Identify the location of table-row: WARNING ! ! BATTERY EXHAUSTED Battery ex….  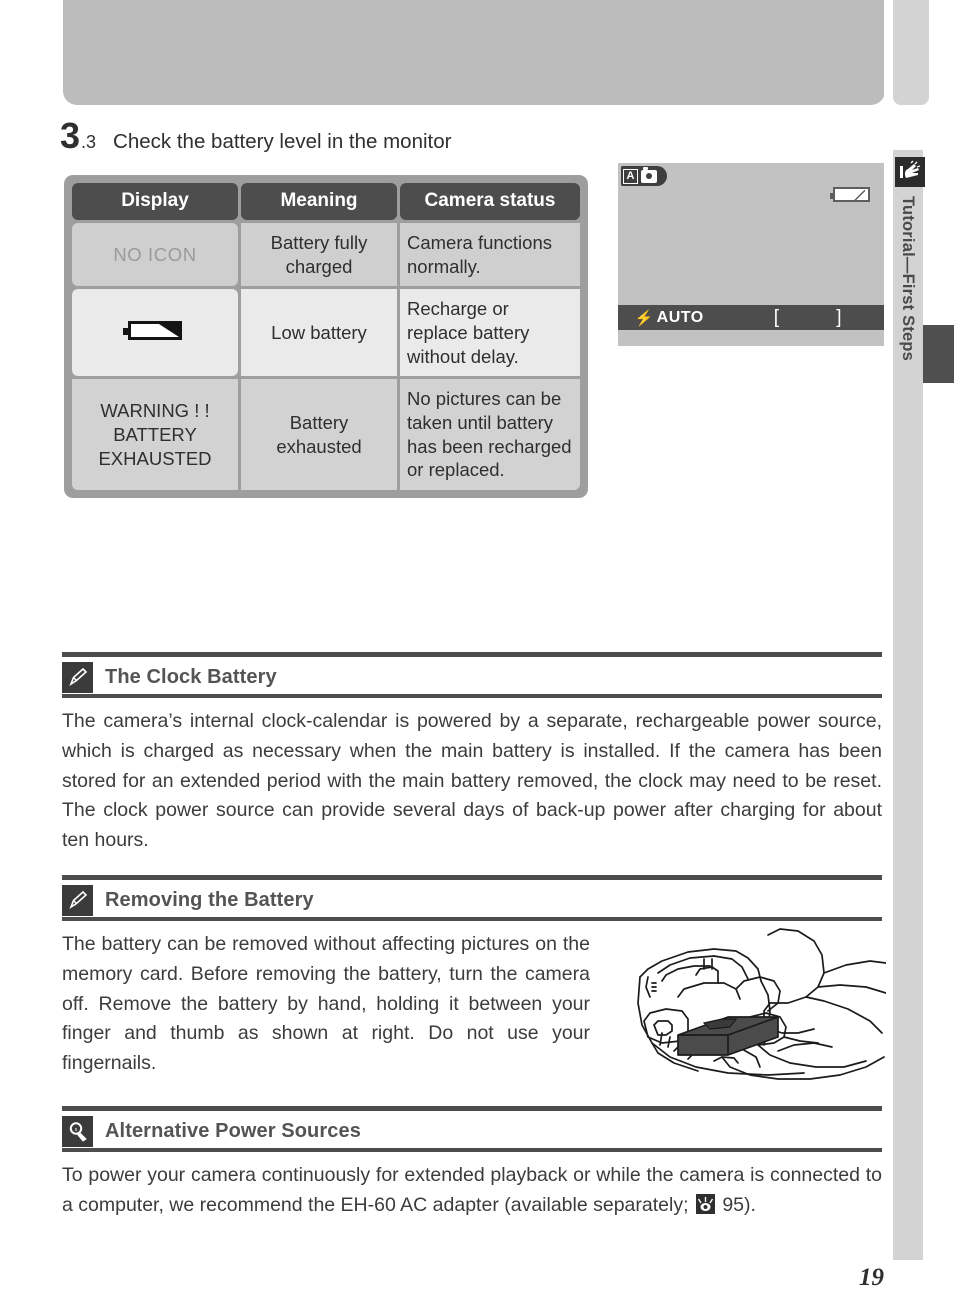
(326, 435).